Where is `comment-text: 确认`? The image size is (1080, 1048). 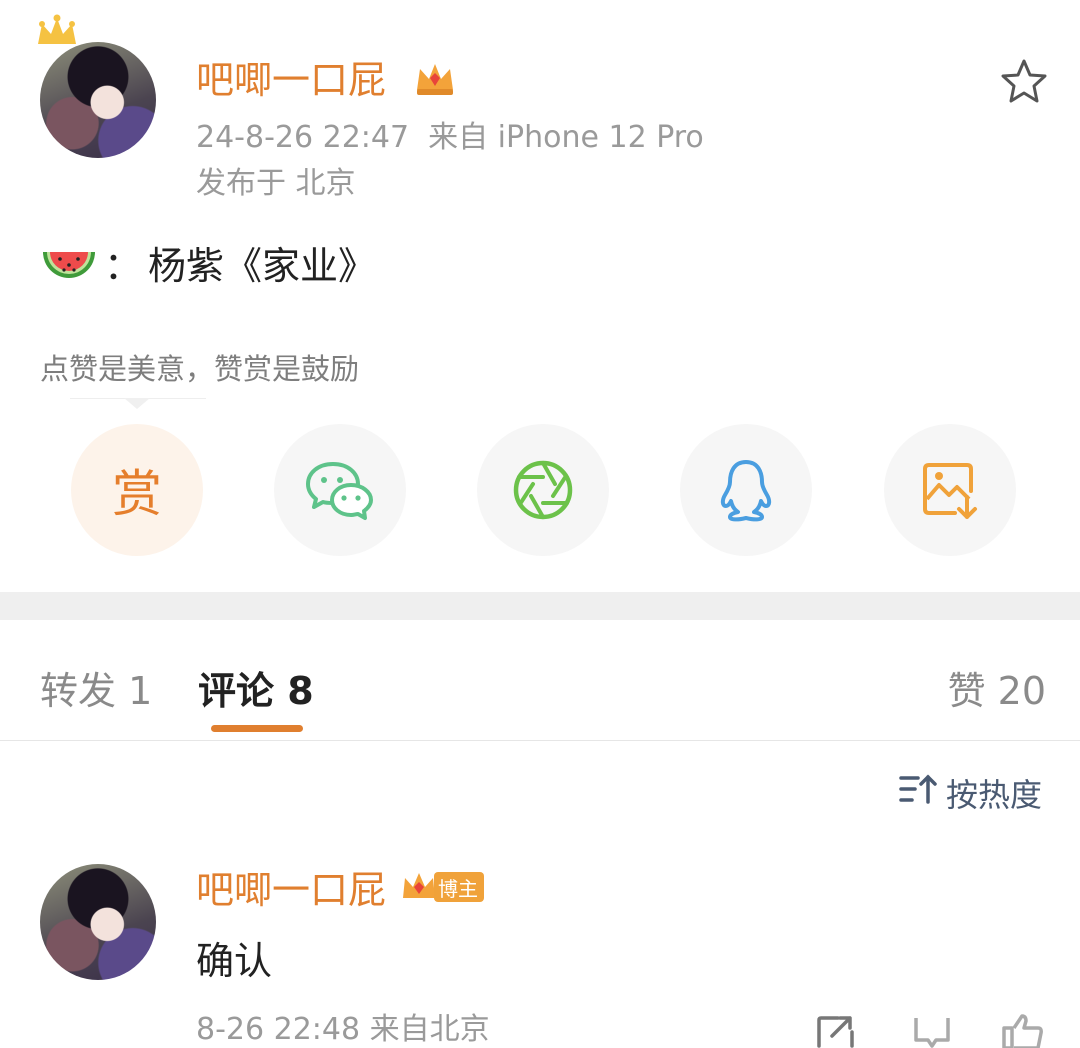
comment-text: 确认 is located at coordinates (234, 961).